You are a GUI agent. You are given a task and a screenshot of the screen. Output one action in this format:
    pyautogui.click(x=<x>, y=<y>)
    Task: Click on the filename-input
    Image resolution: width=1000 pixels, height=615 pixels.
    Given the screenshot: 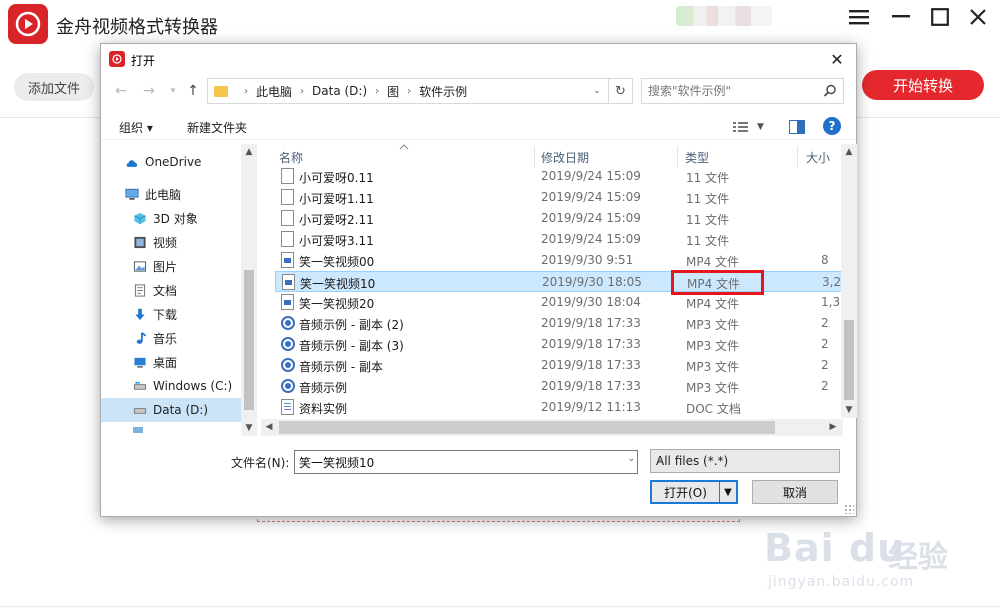 What is the action you would take?
    pyautogui.click(x=458, y=462)
    